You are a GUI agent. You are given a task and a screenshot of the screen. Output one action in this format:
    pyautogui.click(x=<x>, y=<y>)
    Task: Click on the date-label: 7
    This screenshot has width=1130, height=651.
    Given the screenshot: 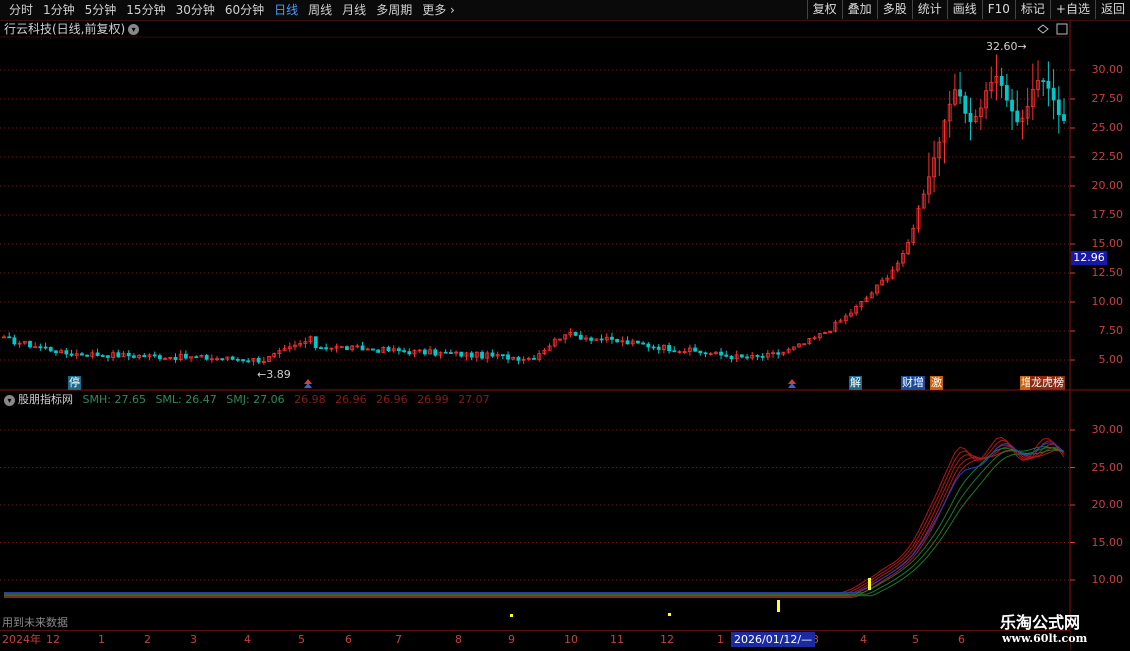 What is the action you would take?
    pyautogui.click(x=398, y=639)
    